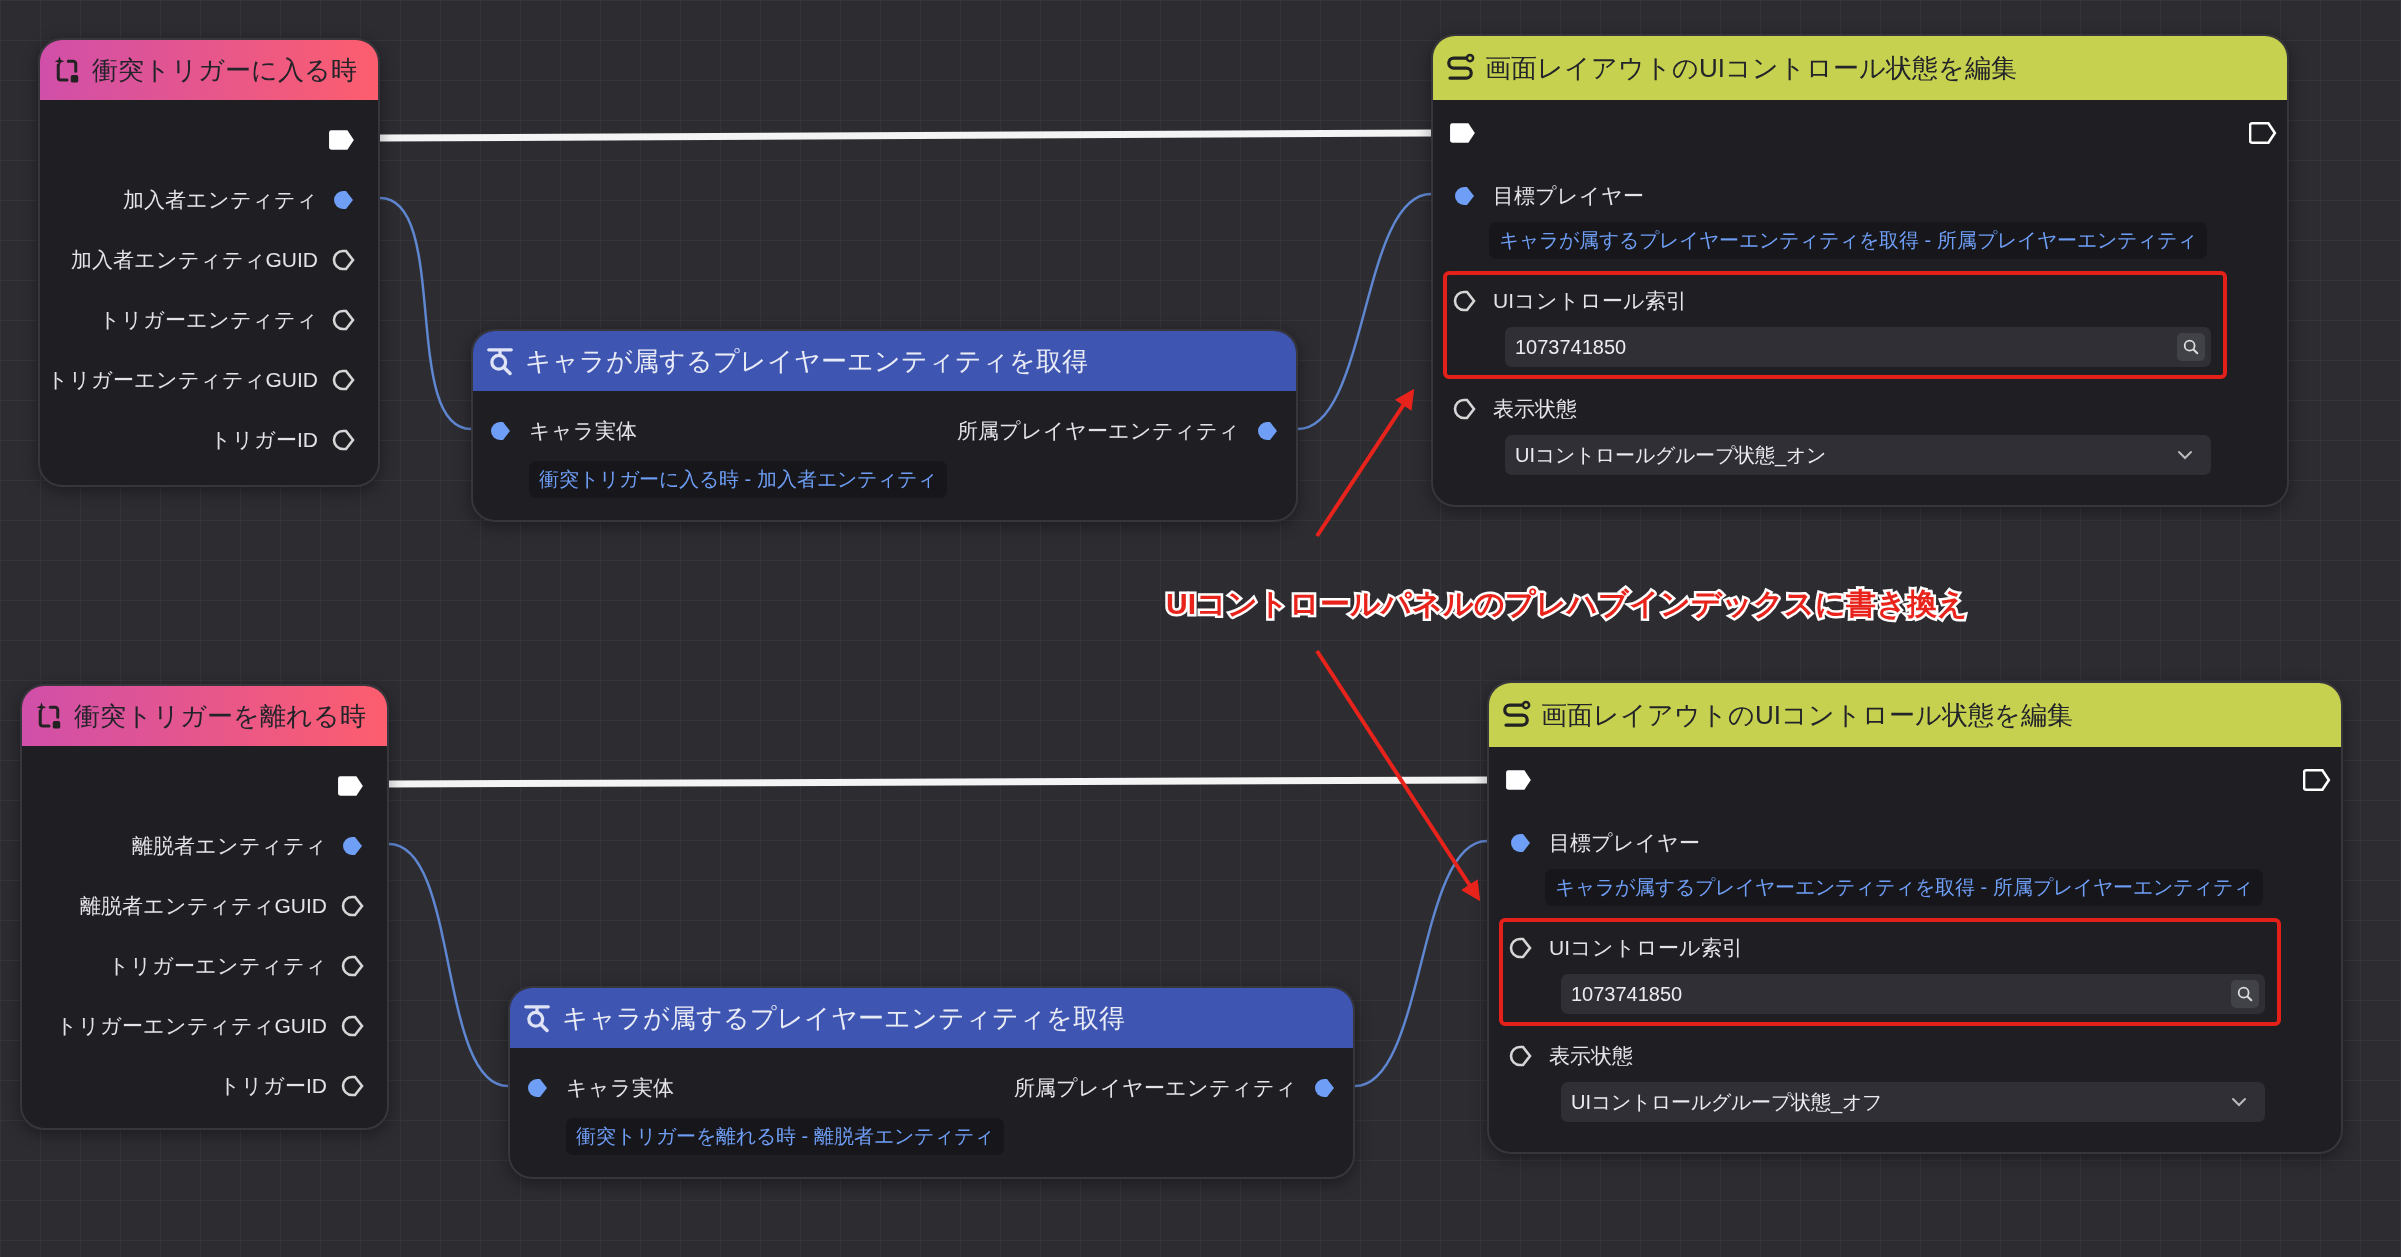 The image size is (2401, 1257). What do you see at coordinates (738, 479) in the screenshot?
I see `source-reference: 衝突トリガーに入る時 - 加入者エンティティ` at bounding box center [738, 479].